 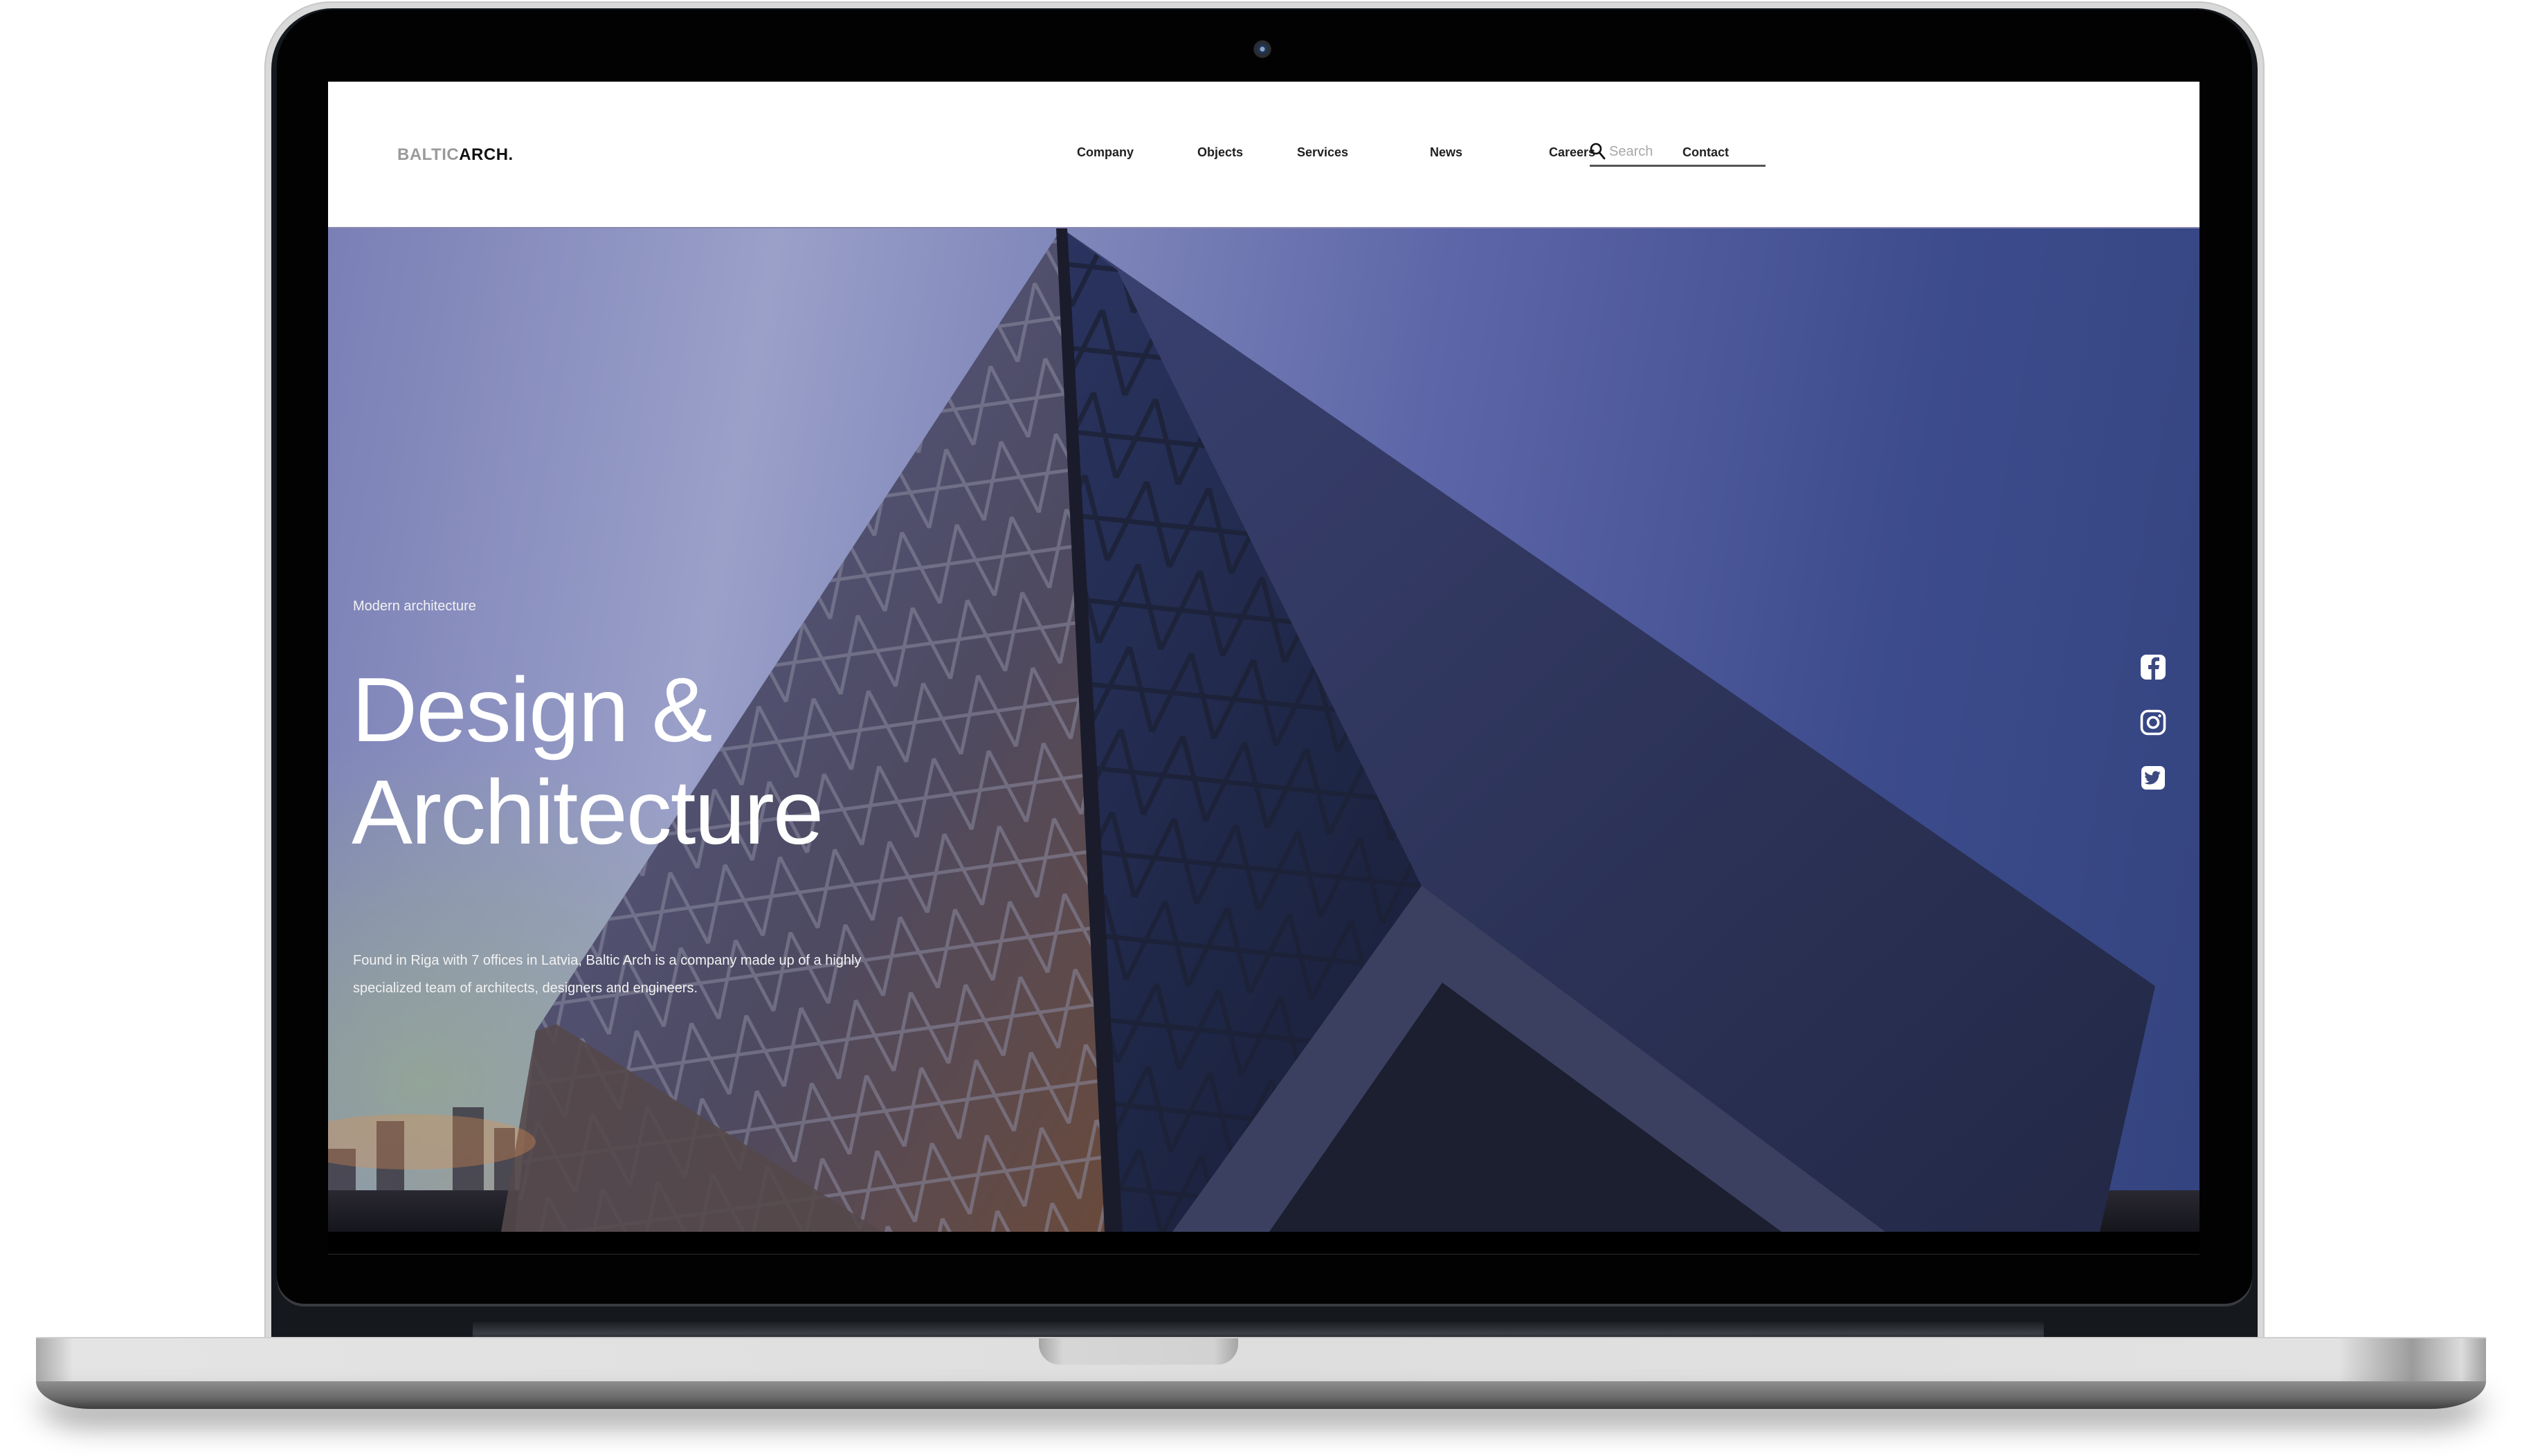 What do you see at coordinates (1322, 152) in the screenshot?
I see `nav-item-services: Services` at bounding box center [1322, 152].